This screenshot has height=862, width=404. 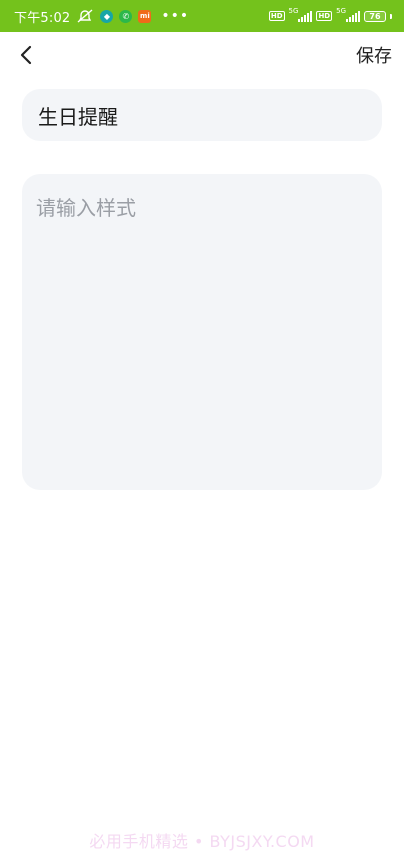 I want to click on nav-bar: 保存, so click(x=202, y=55).